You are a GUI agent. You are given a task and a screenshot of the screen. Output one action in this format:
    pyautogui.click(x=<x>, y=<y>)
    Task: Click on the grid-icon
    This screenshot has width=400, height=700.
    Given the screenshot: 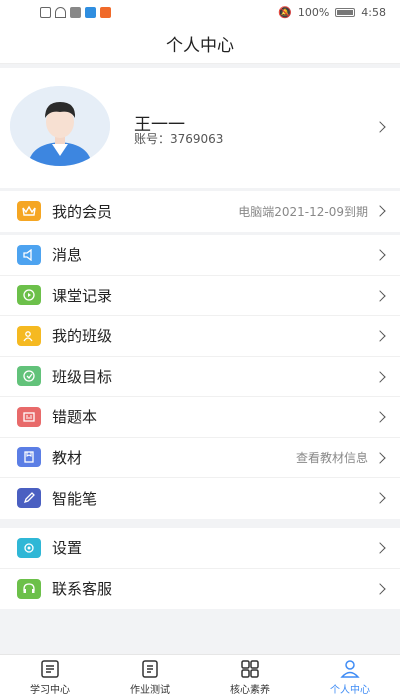 What is the action you would take?
    pyautogui.click(x=250, y=669)
    